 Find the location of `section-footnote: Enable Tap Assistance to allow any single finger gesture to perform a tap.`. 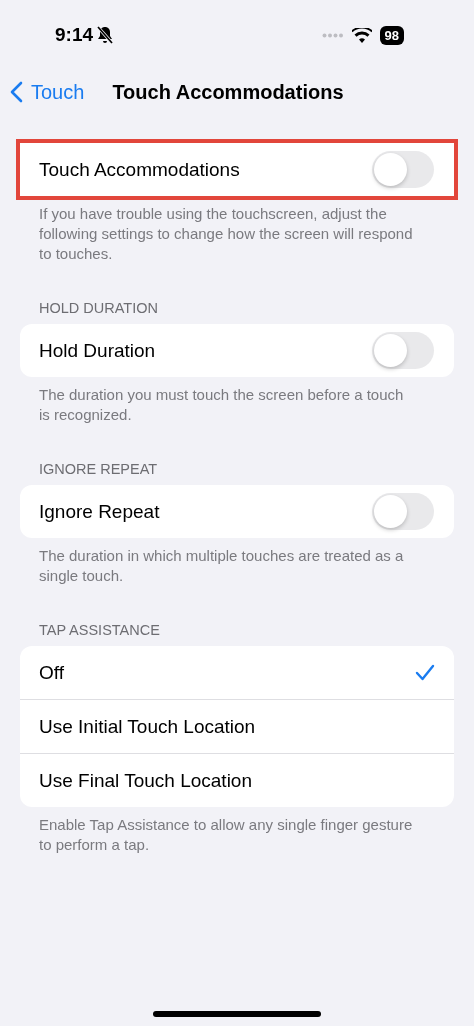

section-footnote: Enable Tap Assistance to allow any single finger gesture to perform a tap. is located at coordinates (226, 835).